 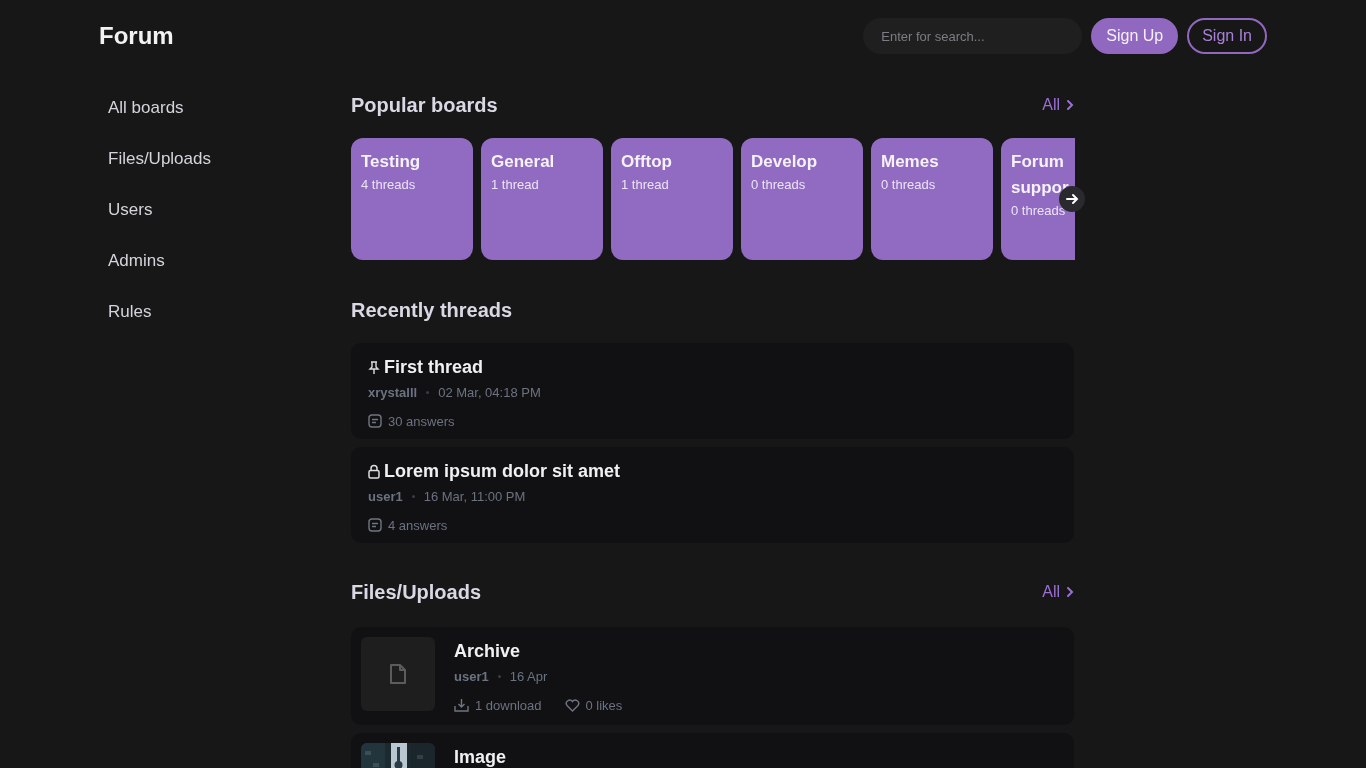 I want to click on board-card: Forum suppor 0 threads, so click(x=1038, y=199).